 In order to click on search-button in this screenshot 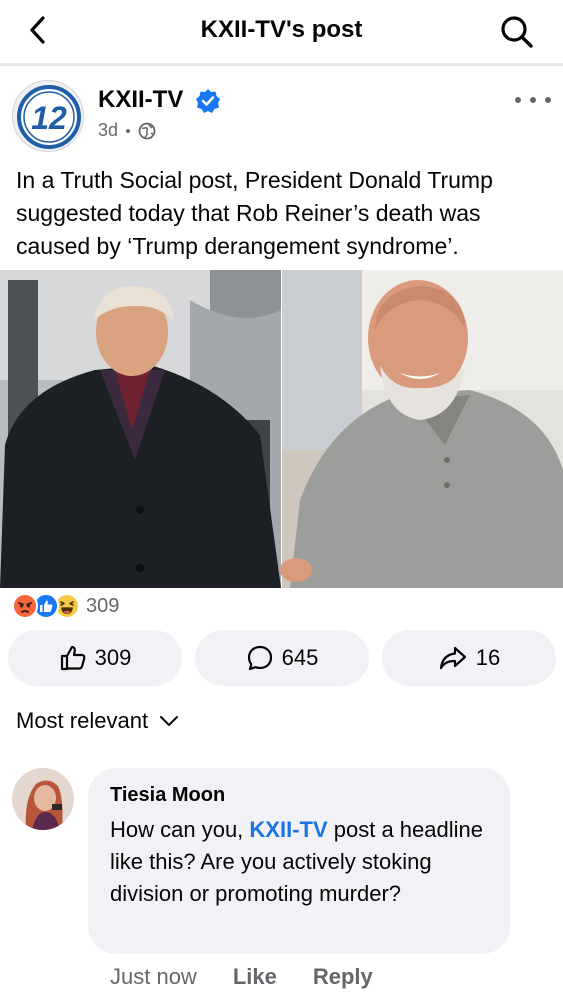, I will do `click(517, 32)`.